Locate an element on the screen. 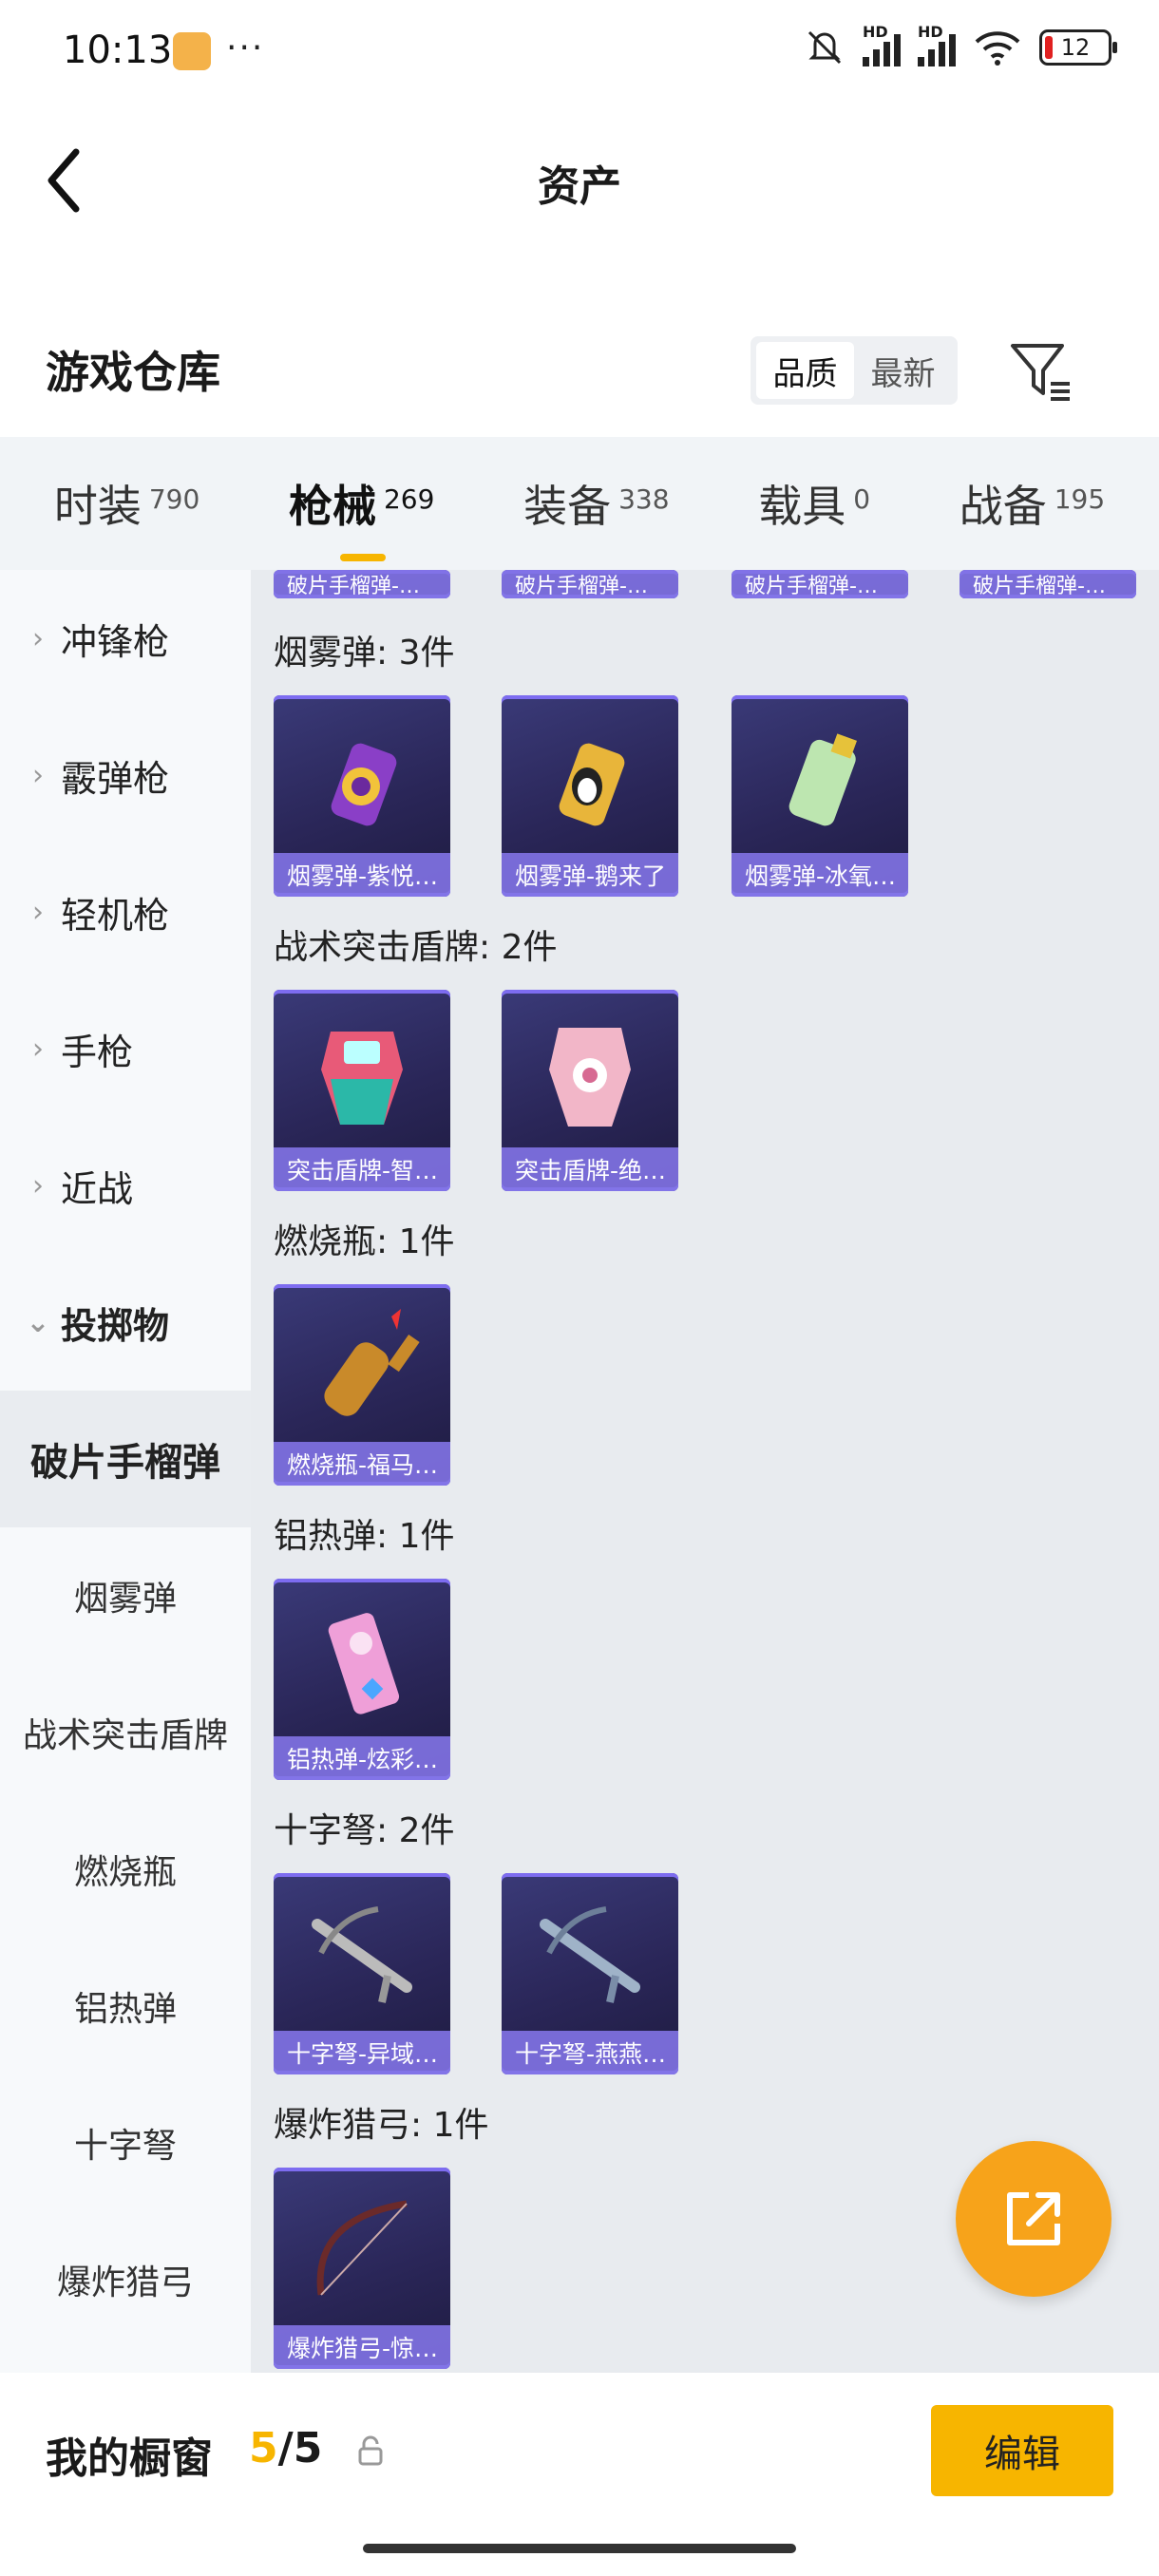 This screenshot has height=2576, width=1159. sidebar-item-lmg: › 轻机枪 is located at coordinates (125, 911).